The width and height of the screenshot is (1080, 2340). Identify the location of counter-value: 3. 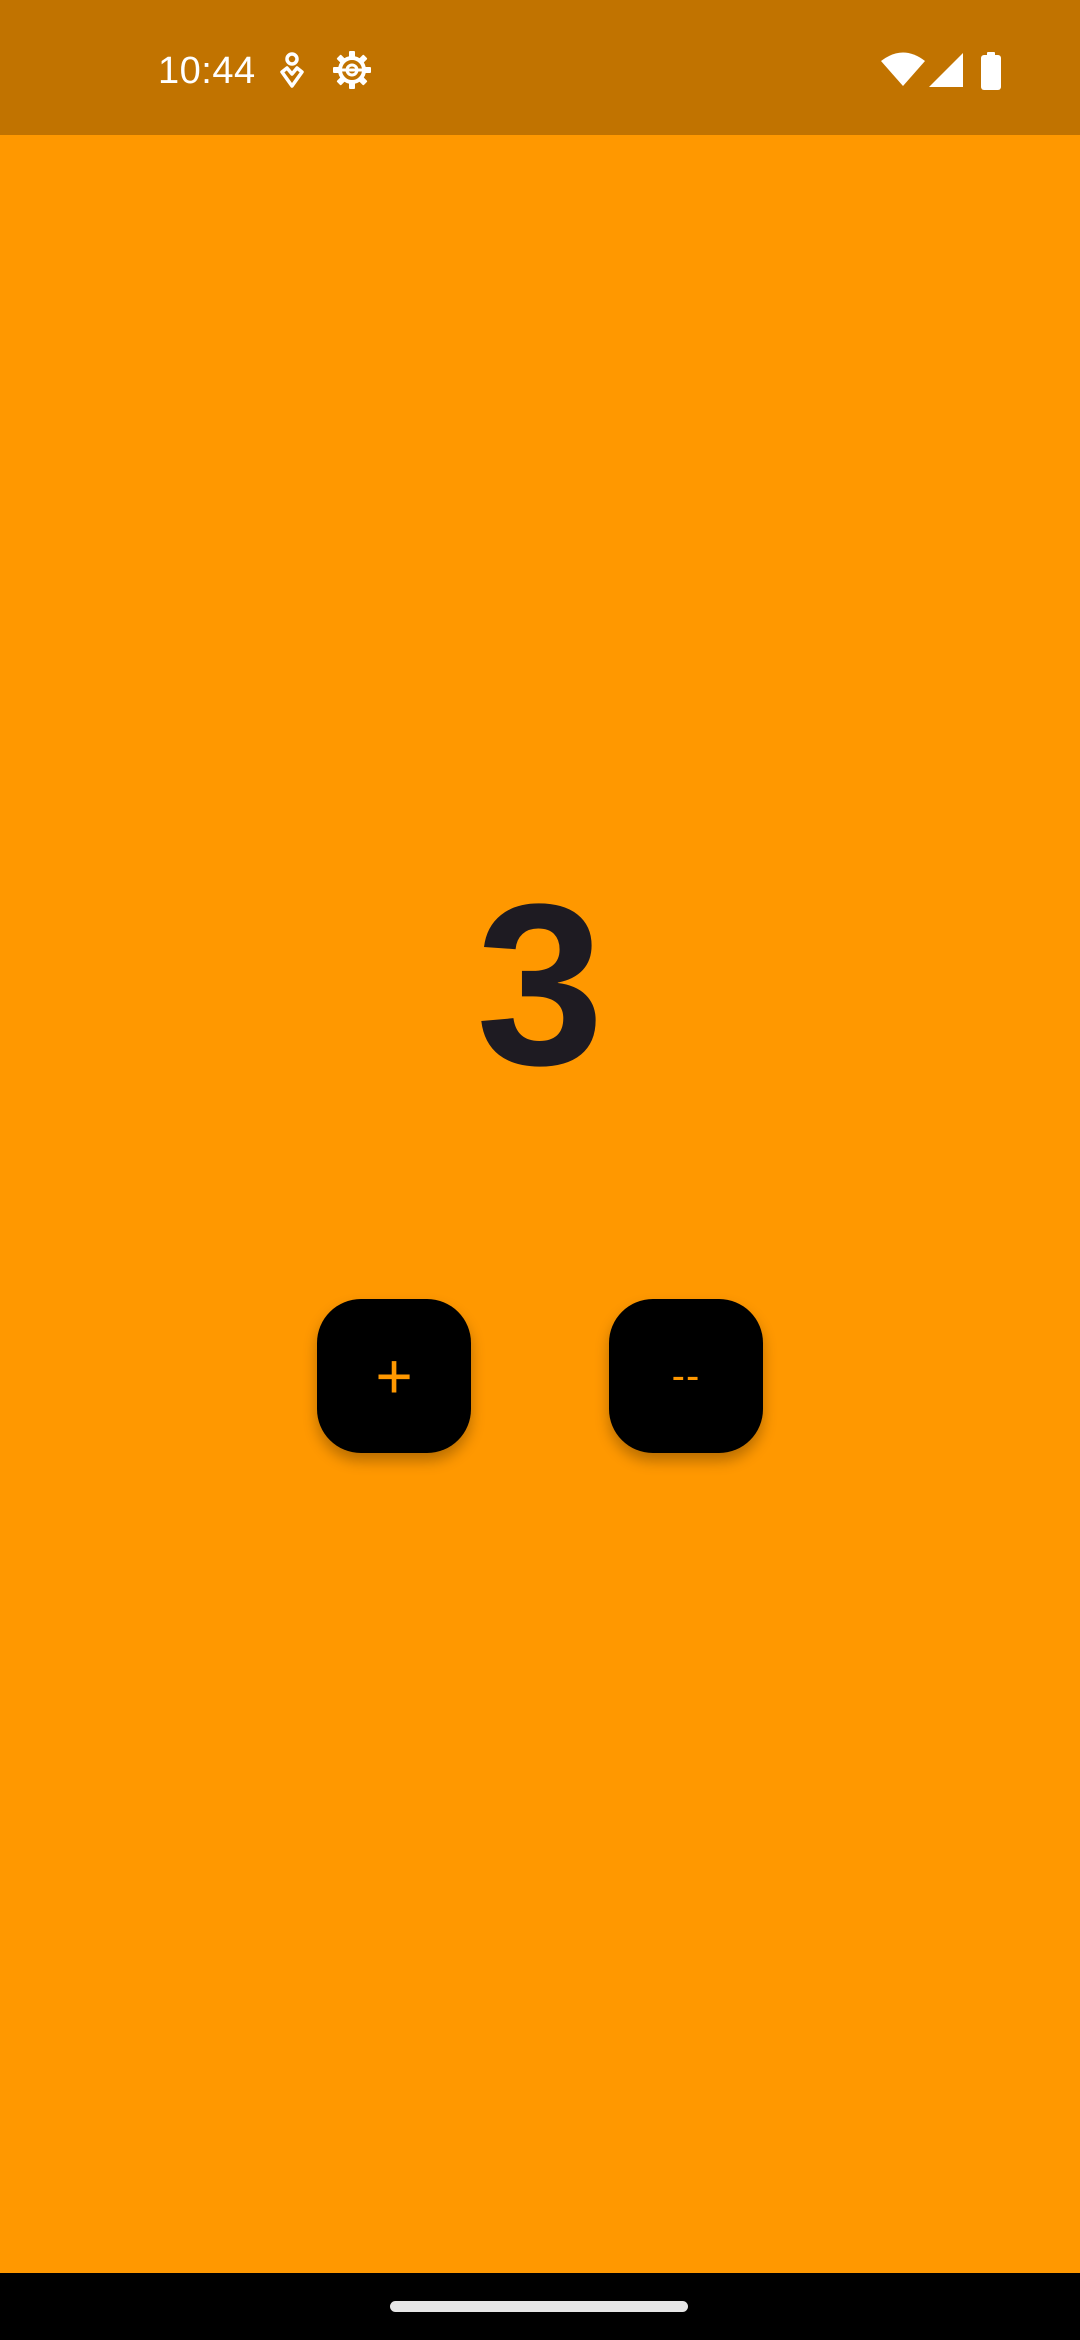
(540, 984).